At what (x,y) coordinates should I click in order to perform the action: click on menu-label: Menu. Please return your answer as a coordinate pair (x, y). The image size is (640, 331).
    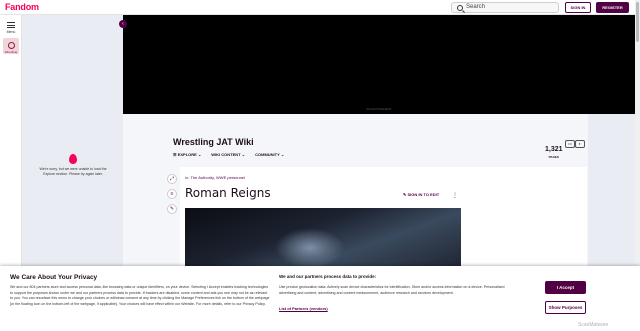
    Looking at the image, I should click on (11, 32).